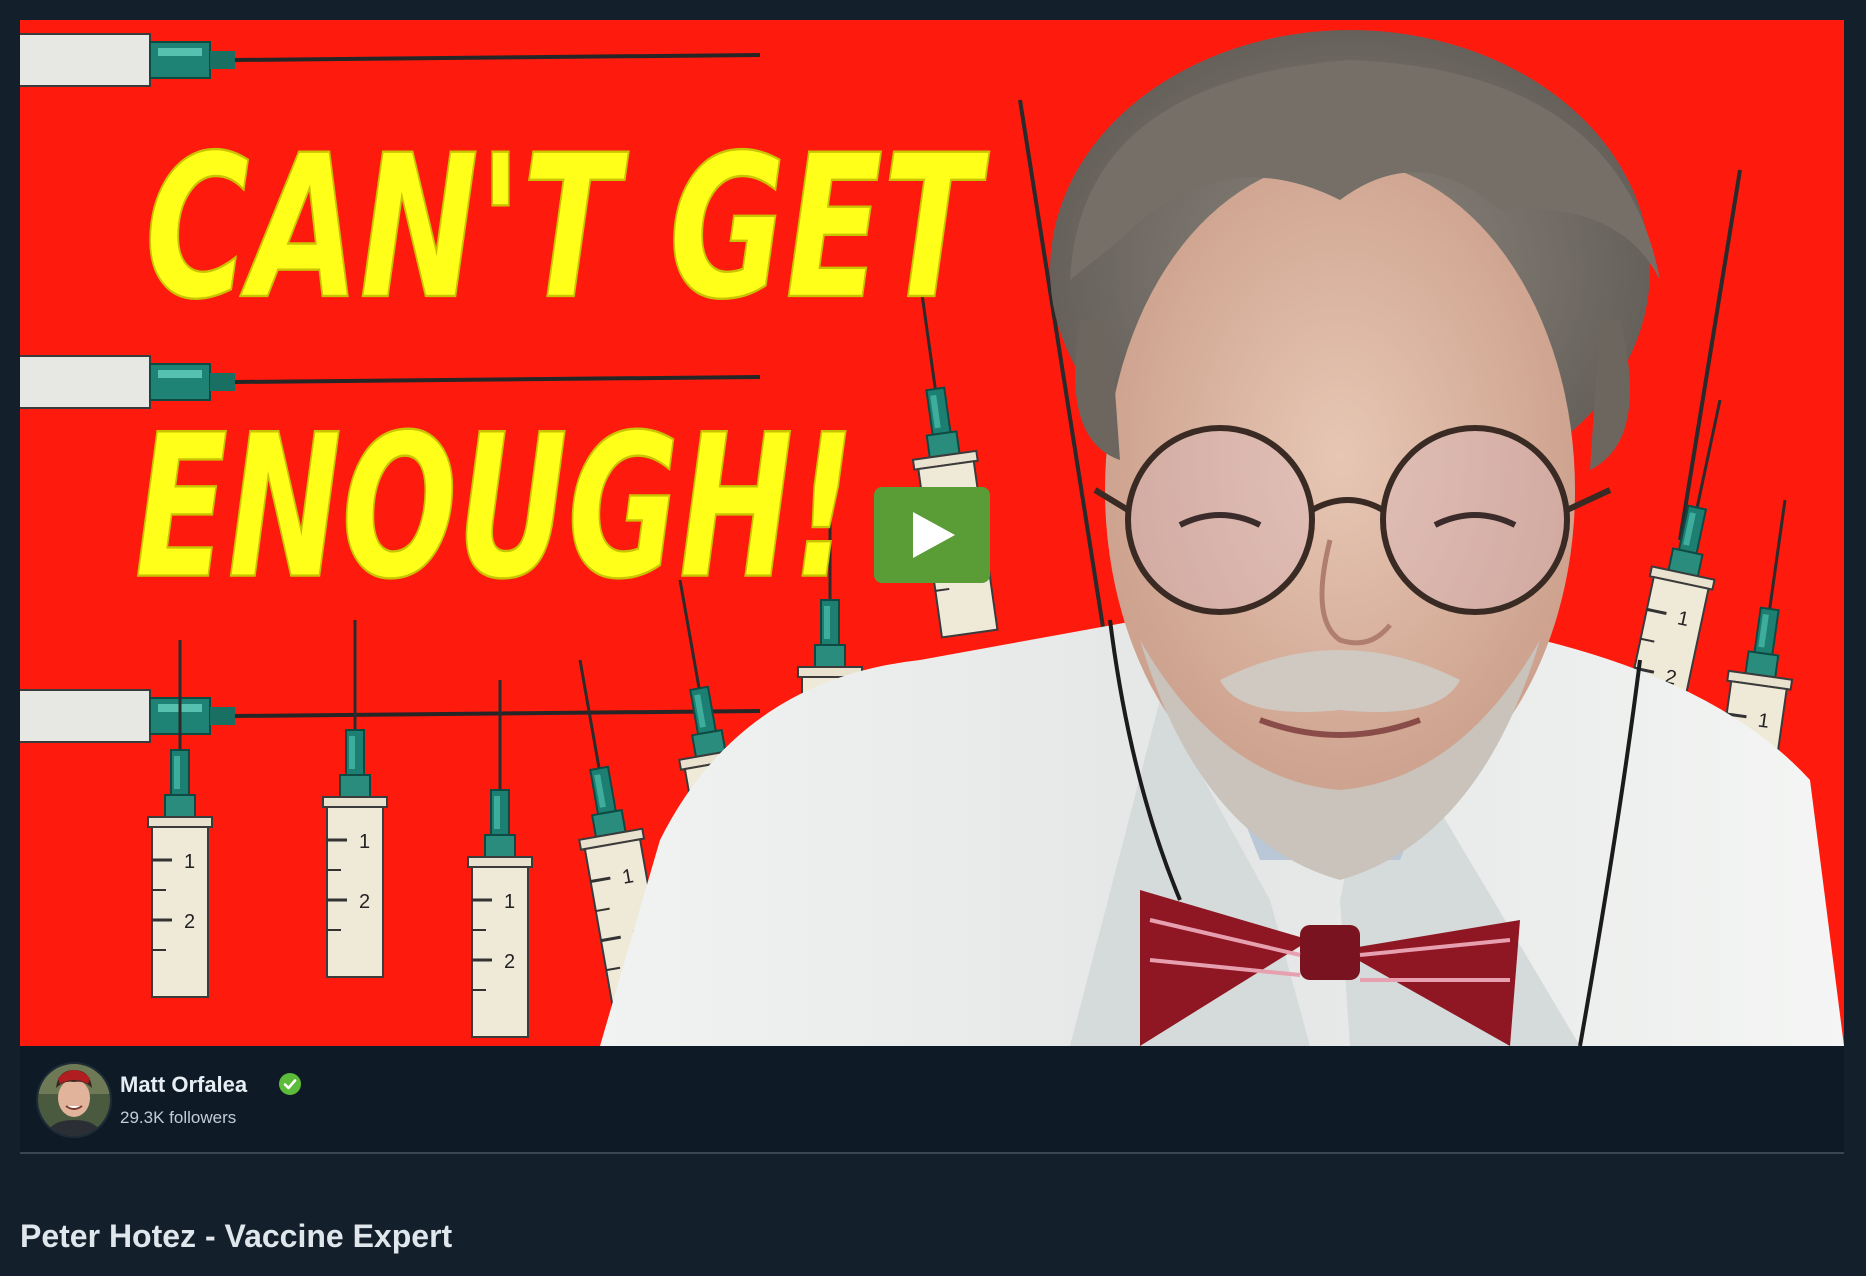 Image resolution: width=1866 pixels, height=1276 pixels. Describe the element at coordinates (932, 1100) in the screenshot. I see `creator-bar: Matt Orfalea 29.3K followers` at that location.